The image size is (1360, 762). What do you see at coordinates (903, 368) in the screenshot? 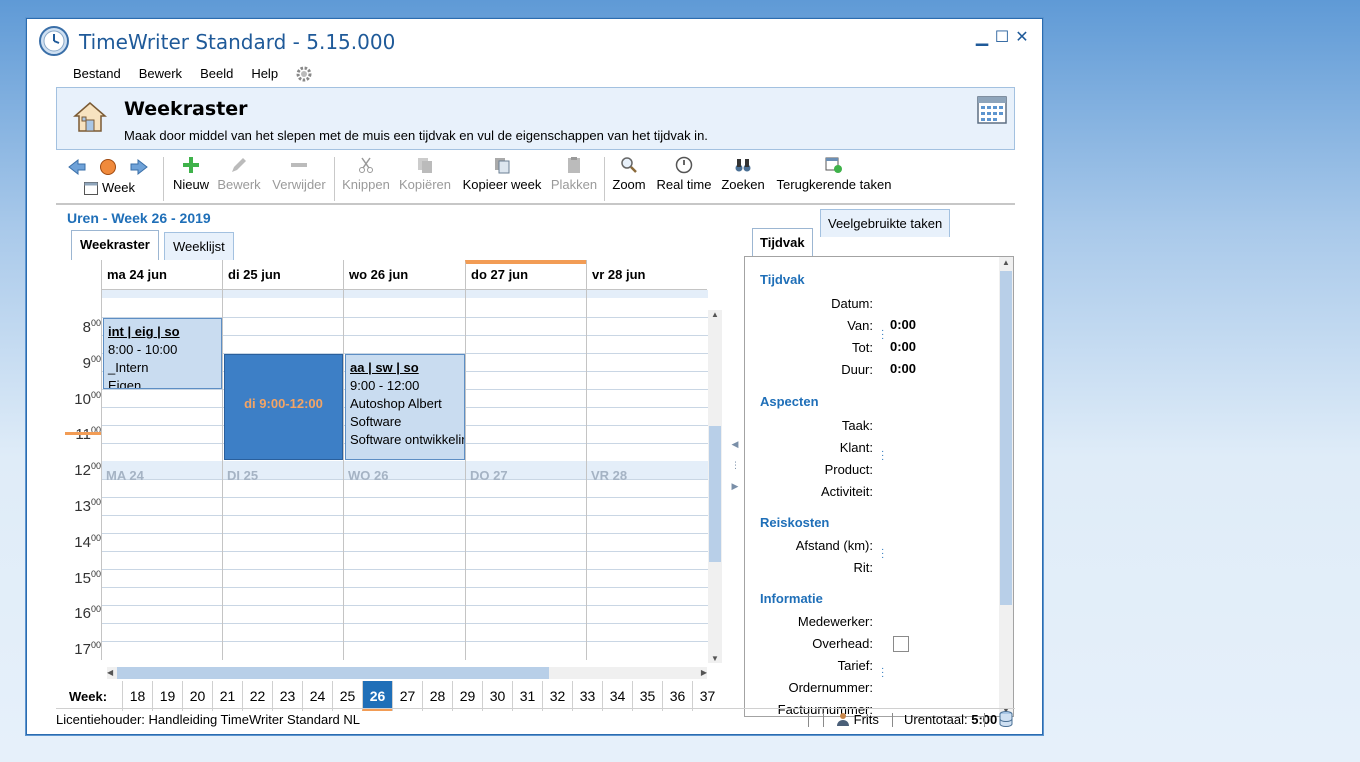
I see `field-duur: 0:00` at bounding box center [903, 368].